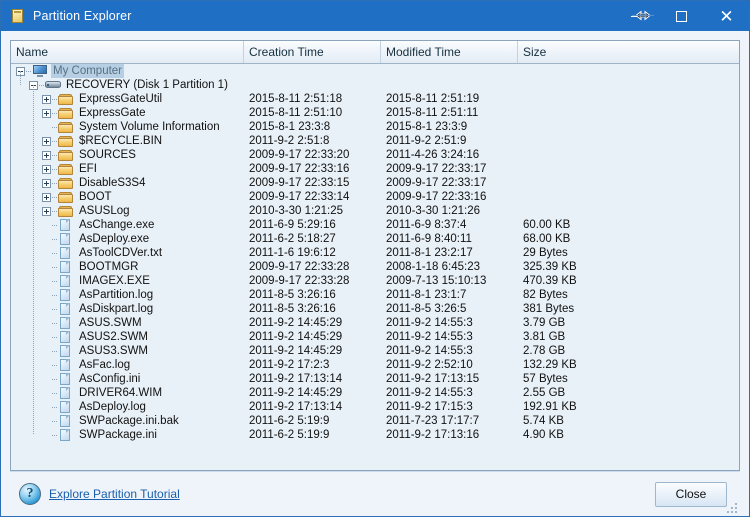 Image resolution: width=750 pixels, height=517 pixels. Describe the element at coordinates (114, 281) in the screenshot. I see `item-name-label: IMAGEX.EXE` at that location.